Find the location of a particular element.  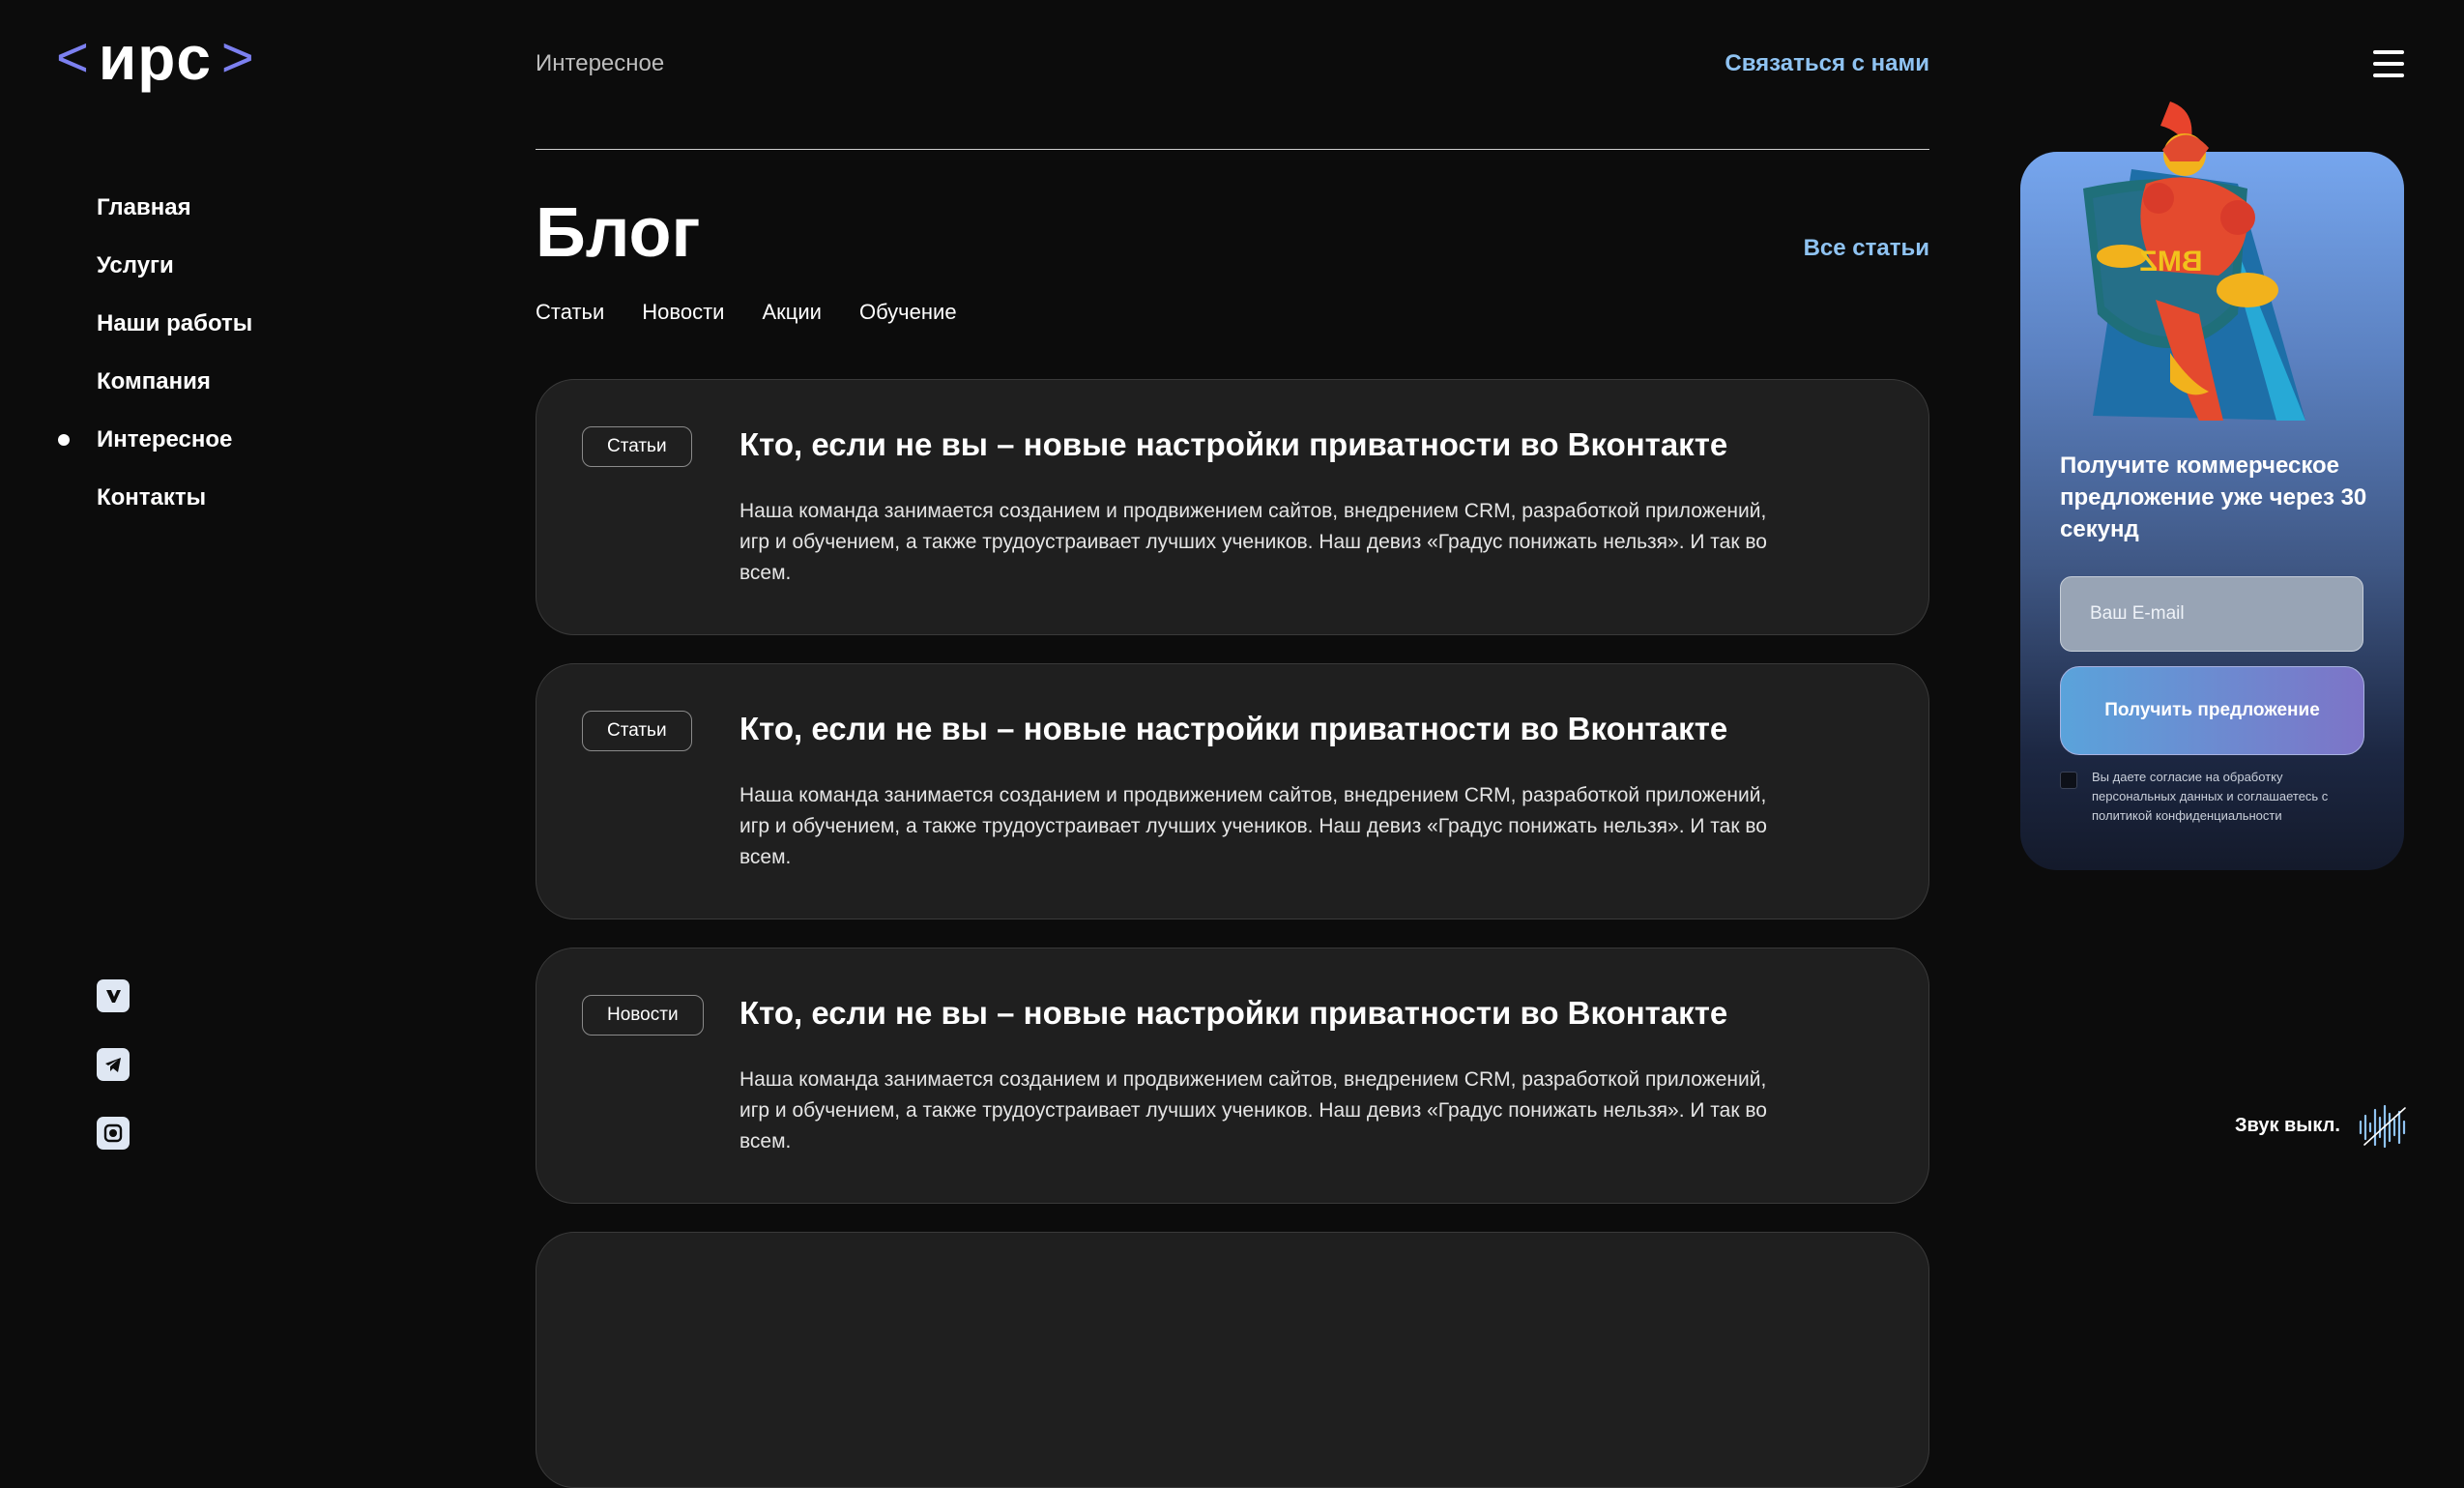

sidebar-item-label: Контакты is located at coordinates (152, 497).